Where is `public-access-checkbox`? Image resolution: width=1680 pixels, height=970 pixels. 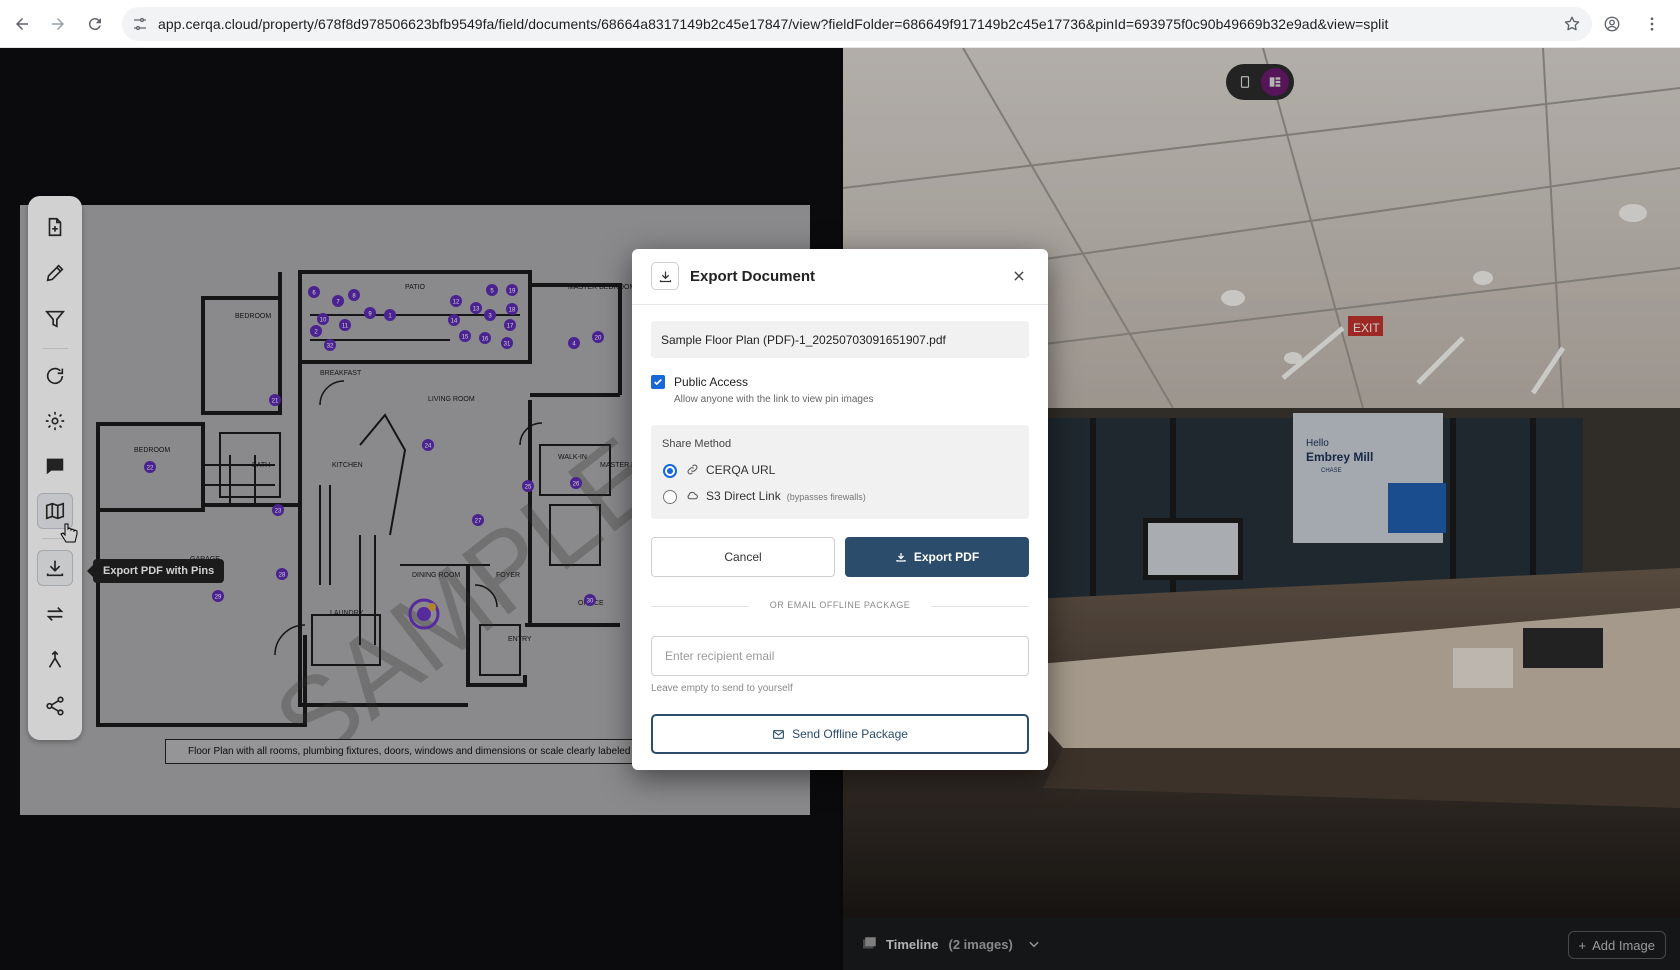
public-access-checkbox is located at coordinates (658, 382).